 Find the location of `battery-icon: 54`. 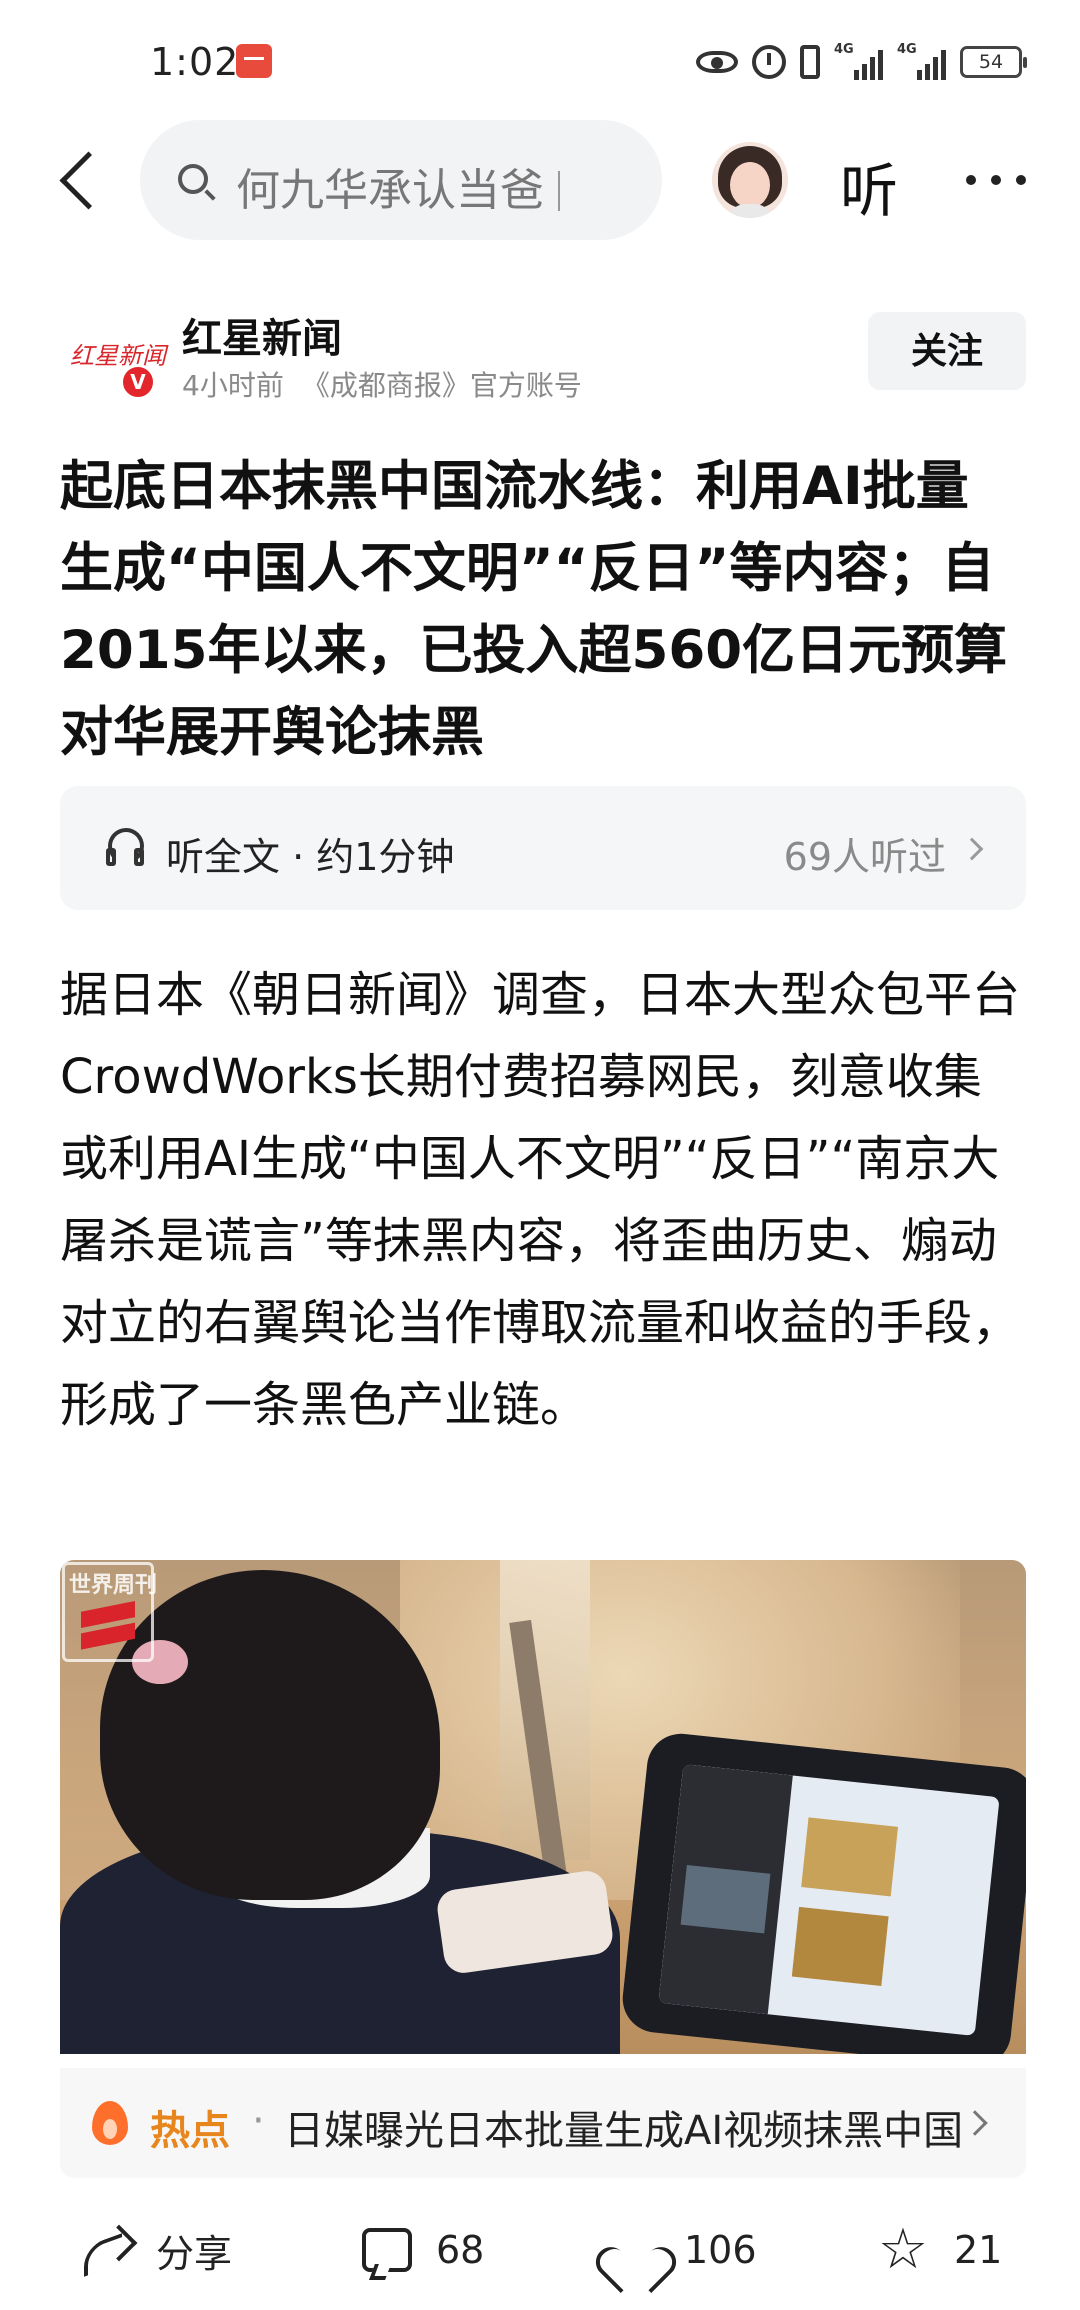

battery-icon: 54 is located at coordinates (993, 62).